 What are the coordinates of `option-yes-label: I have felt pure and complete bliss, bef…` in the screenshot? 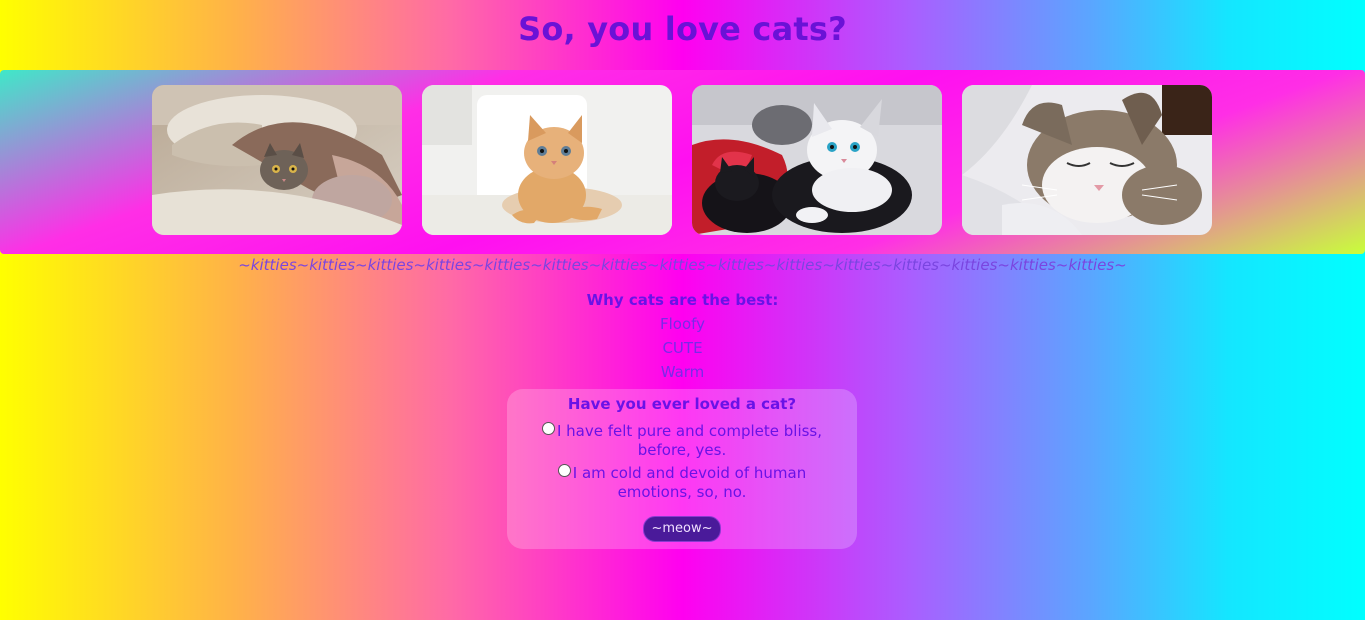 It's located at (689, 440).